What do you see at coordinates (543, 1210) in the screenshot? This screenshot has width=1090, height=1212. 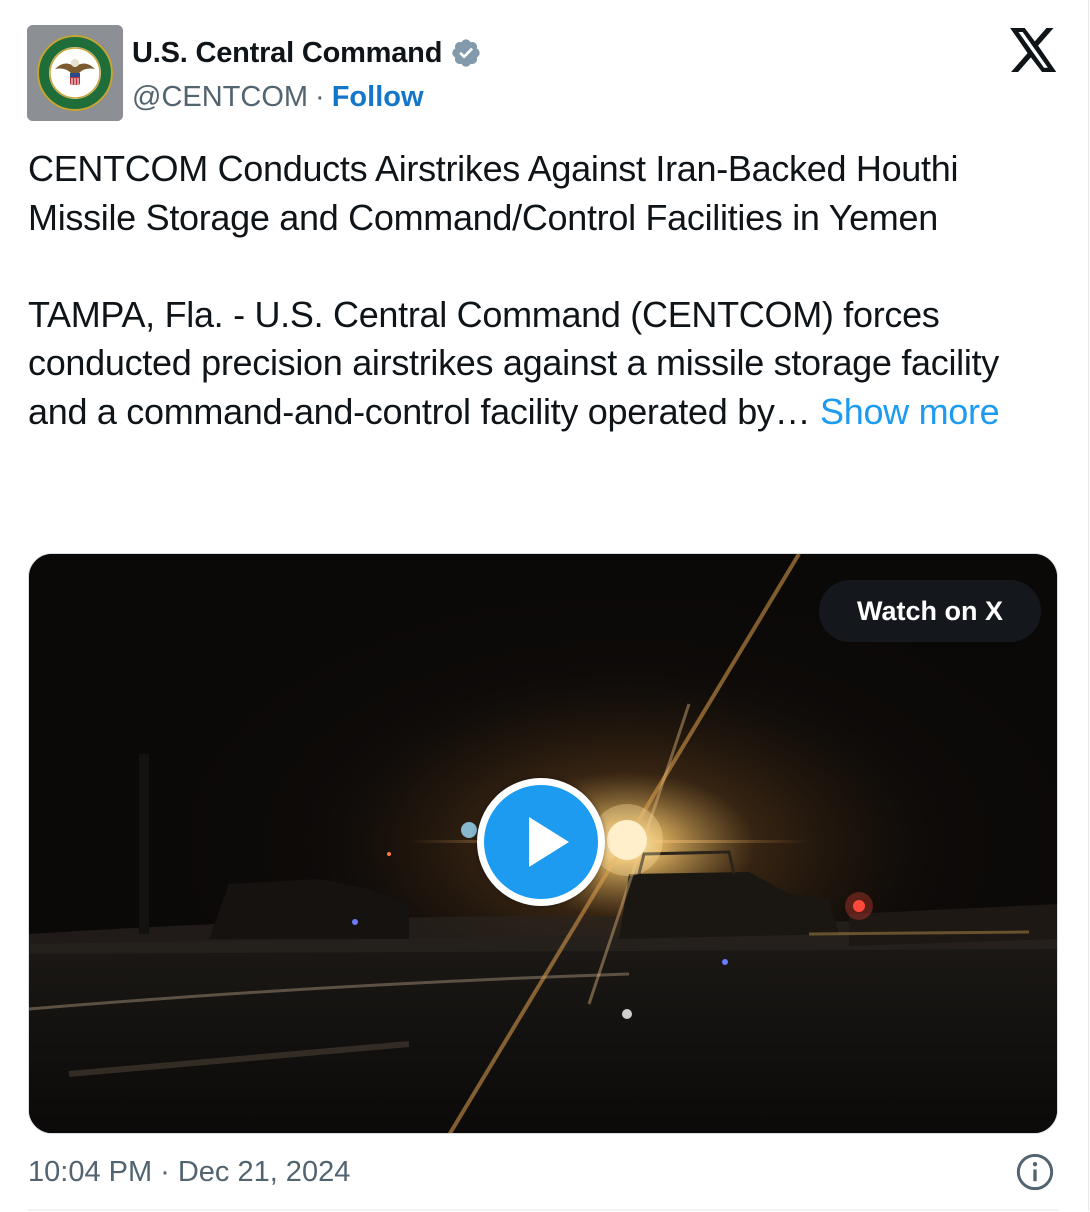 I see `card-divider` at bounding box center [543, 1210].